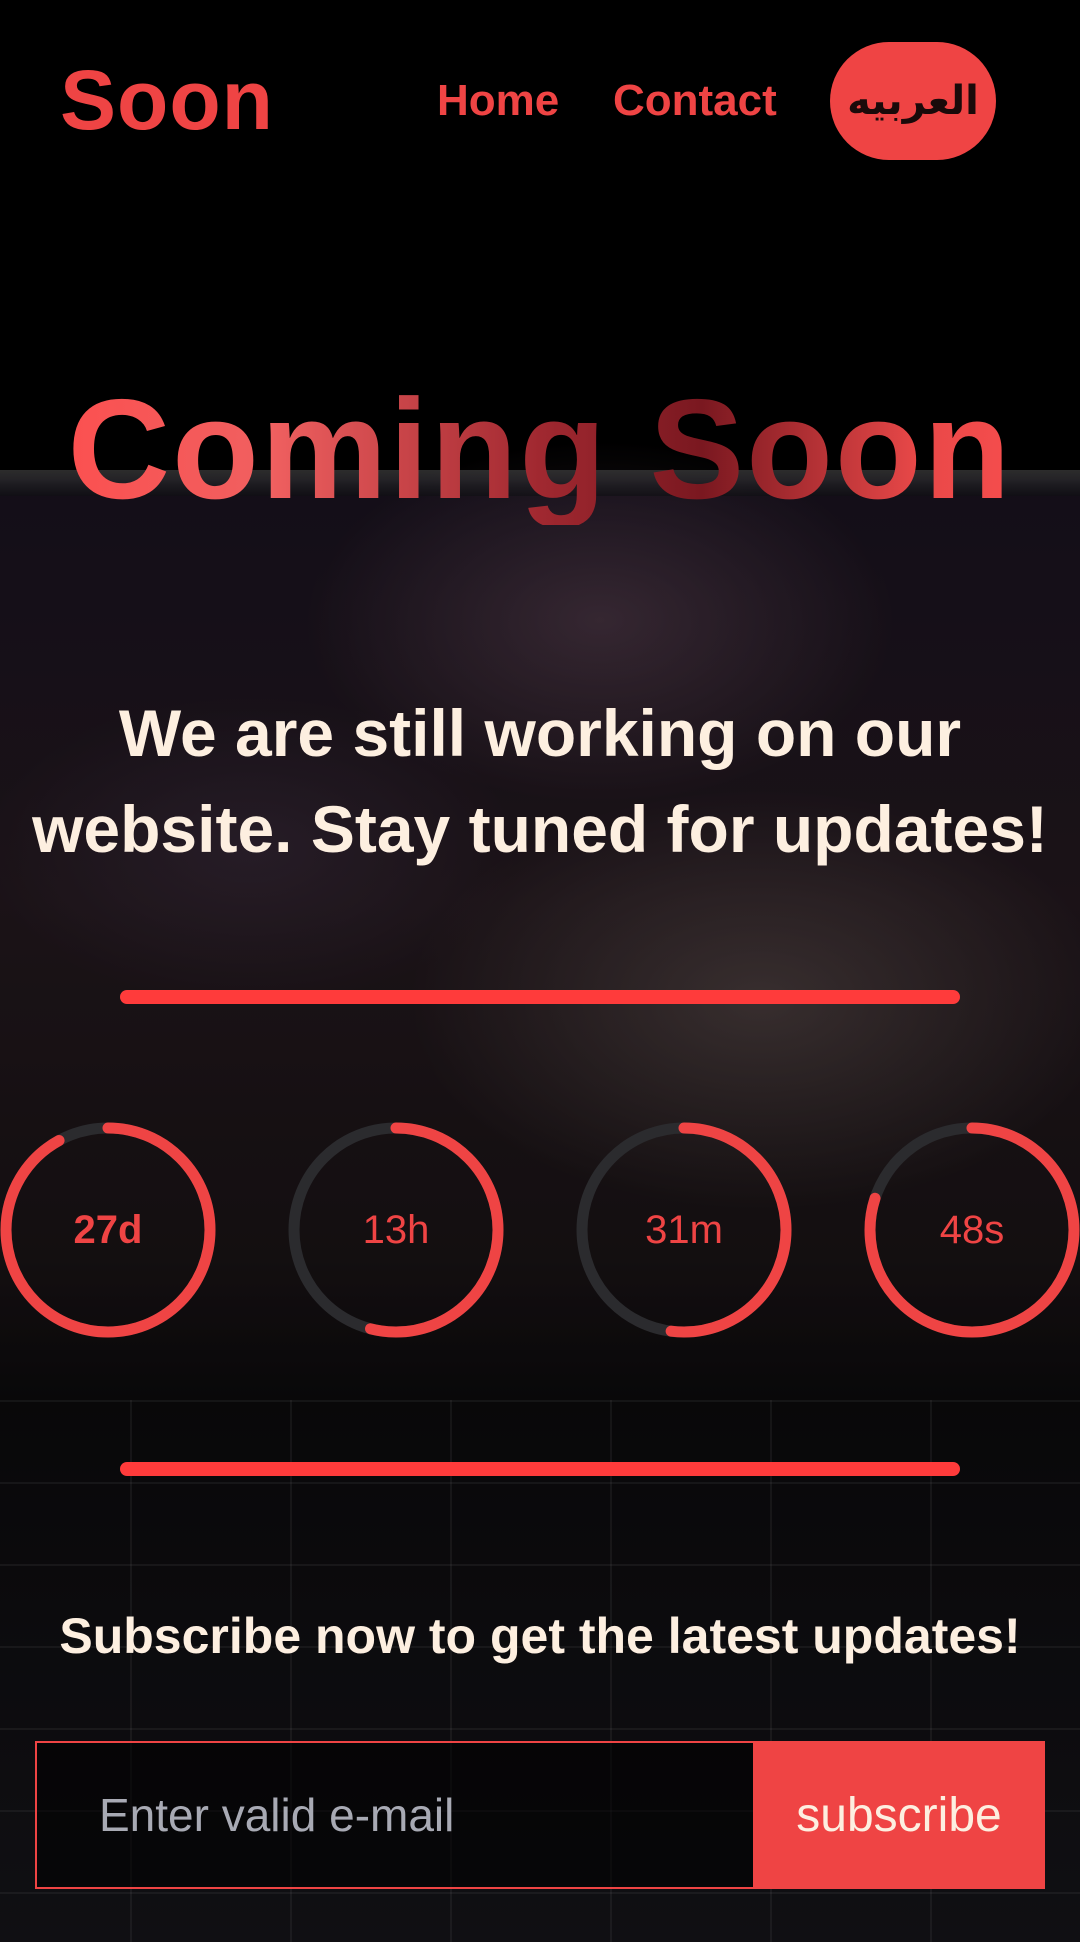 Image resolution: width=1080 pixels, height=1942 pixels. What do you see at coordinates (540, 1469) in the screenshot?
I see `divider-bottom` at bounding box center [540, 1469].